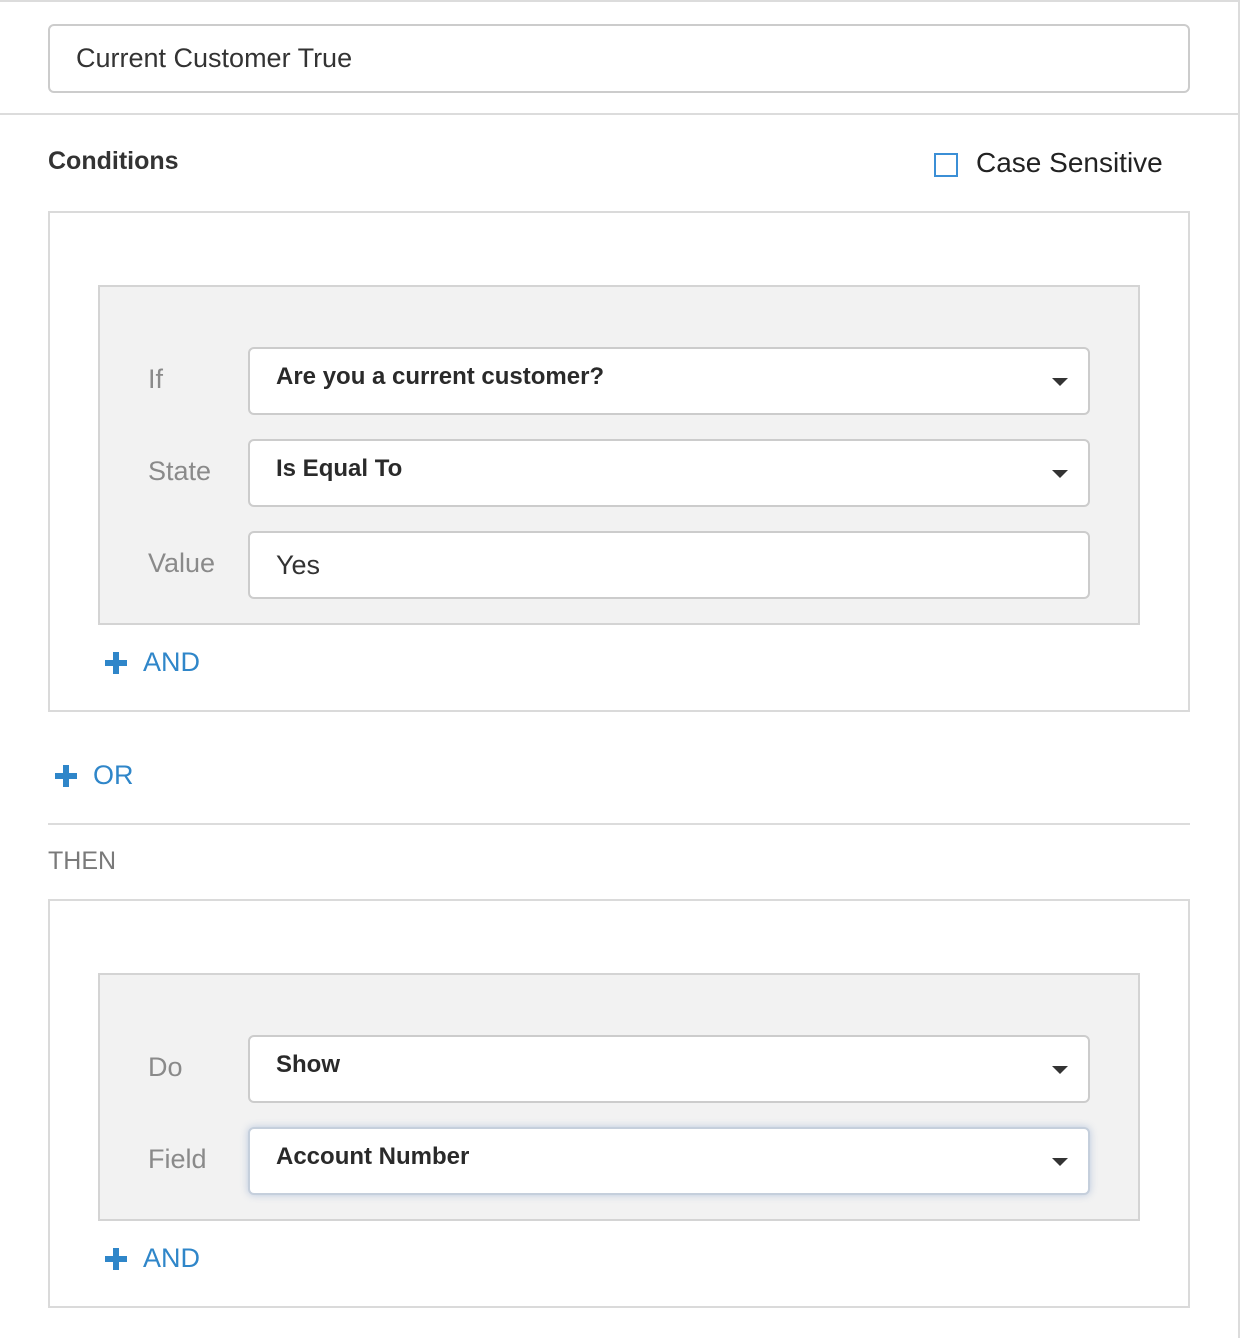 This screenshot has height=1338, width=1240. Describe the element at coordinates (182, 563) in the screenshot. I see `value-label: Value` at that location.